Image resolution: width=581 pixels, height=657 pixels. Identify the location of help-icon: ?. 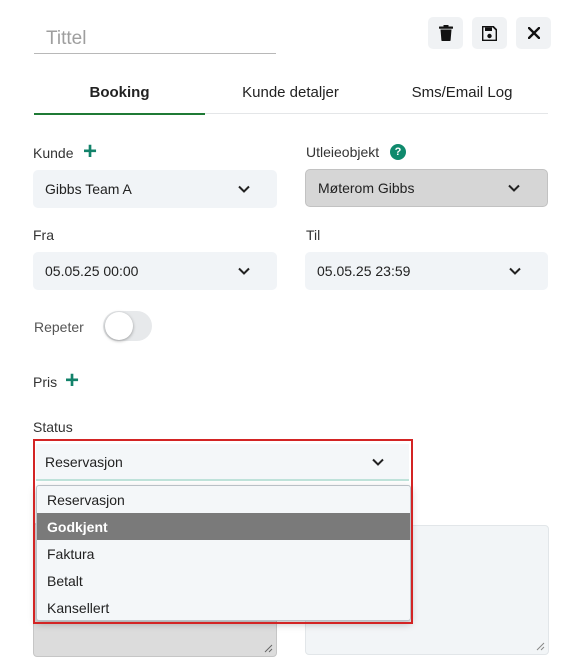
(398, 152).